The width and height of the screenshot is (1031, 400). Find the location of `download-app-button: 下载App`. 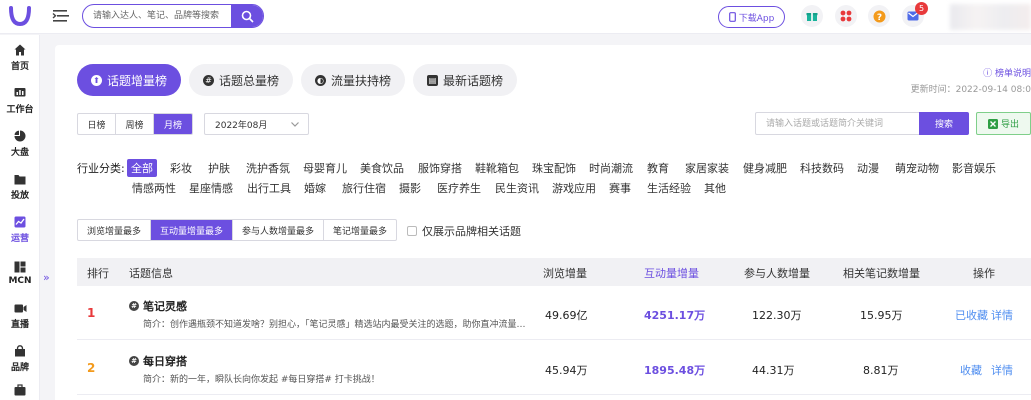

download-app-button: 下载App is located at coordinates (751, 17).